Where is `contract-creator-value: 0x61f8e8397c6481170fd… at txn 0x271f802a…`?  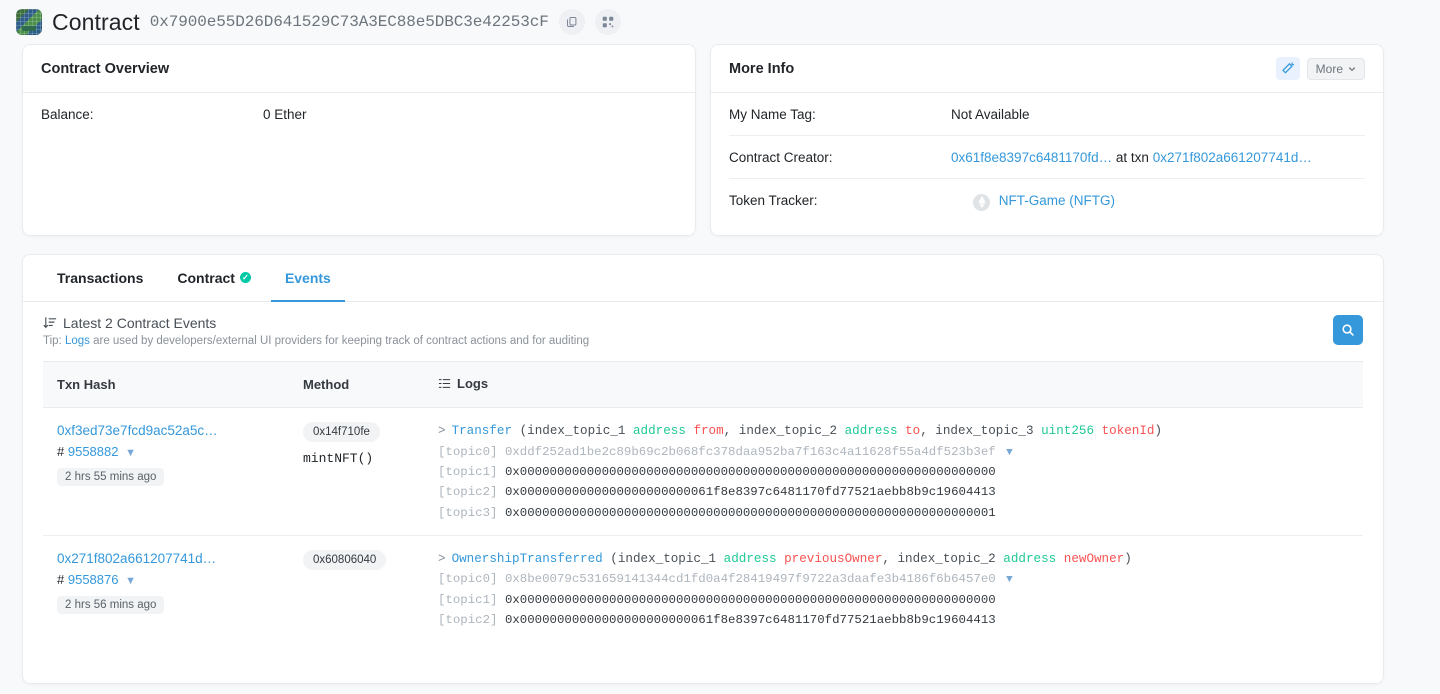 contract-creator-value: 0x61f8e8397c6481170fd… at txn 0x271f802a… is located at coordinates (1131, 157).